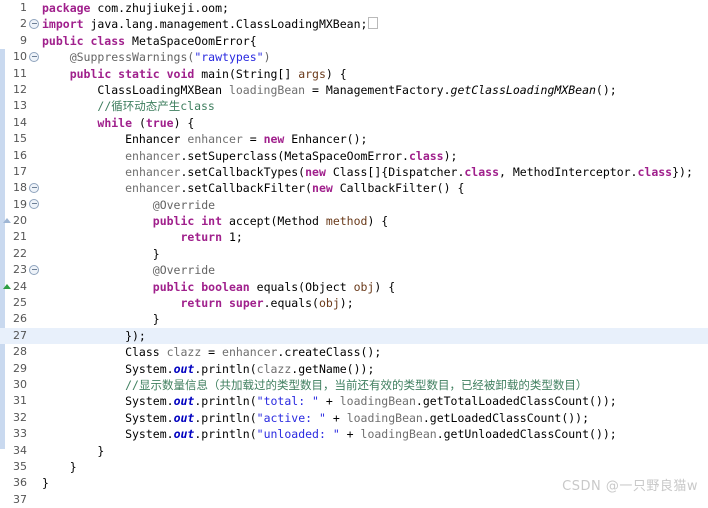 This screenshot has height=508, width=708. What do you see at coordinates (20, 106) in the screenshot?
I see `line-gutter: 13` at bounding box center [20, 106].